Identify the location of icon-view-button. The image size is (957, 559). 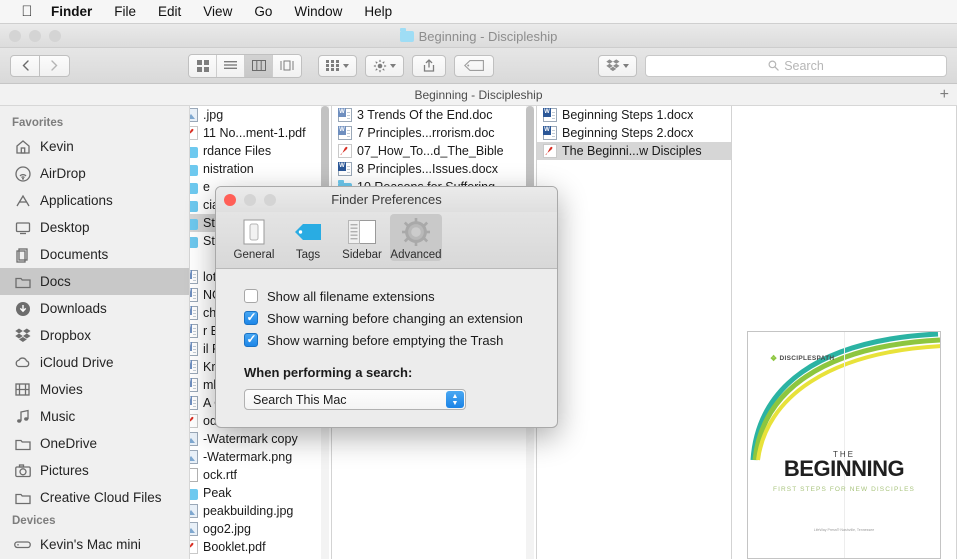
(203, 65).